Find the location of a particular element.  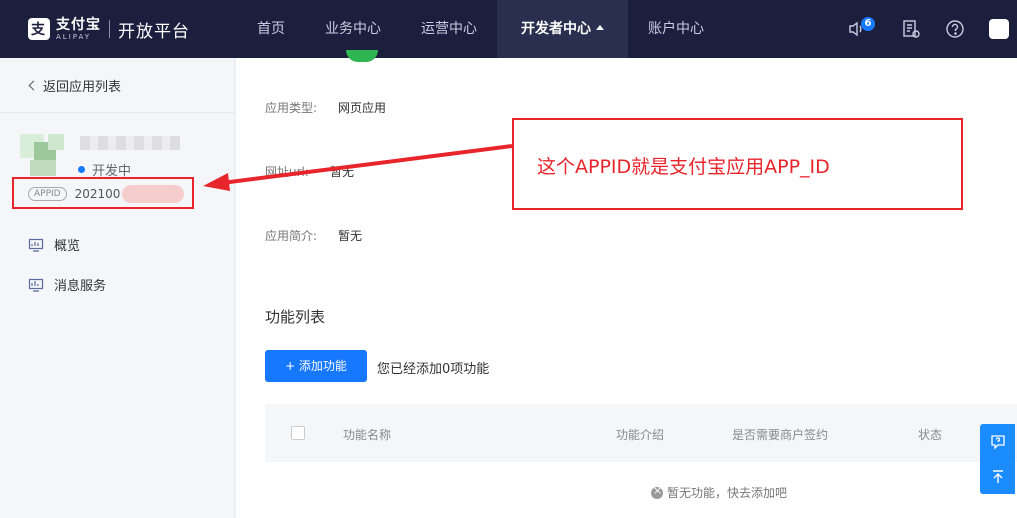

th-status: 状态 is located at coordinates (930, 435).